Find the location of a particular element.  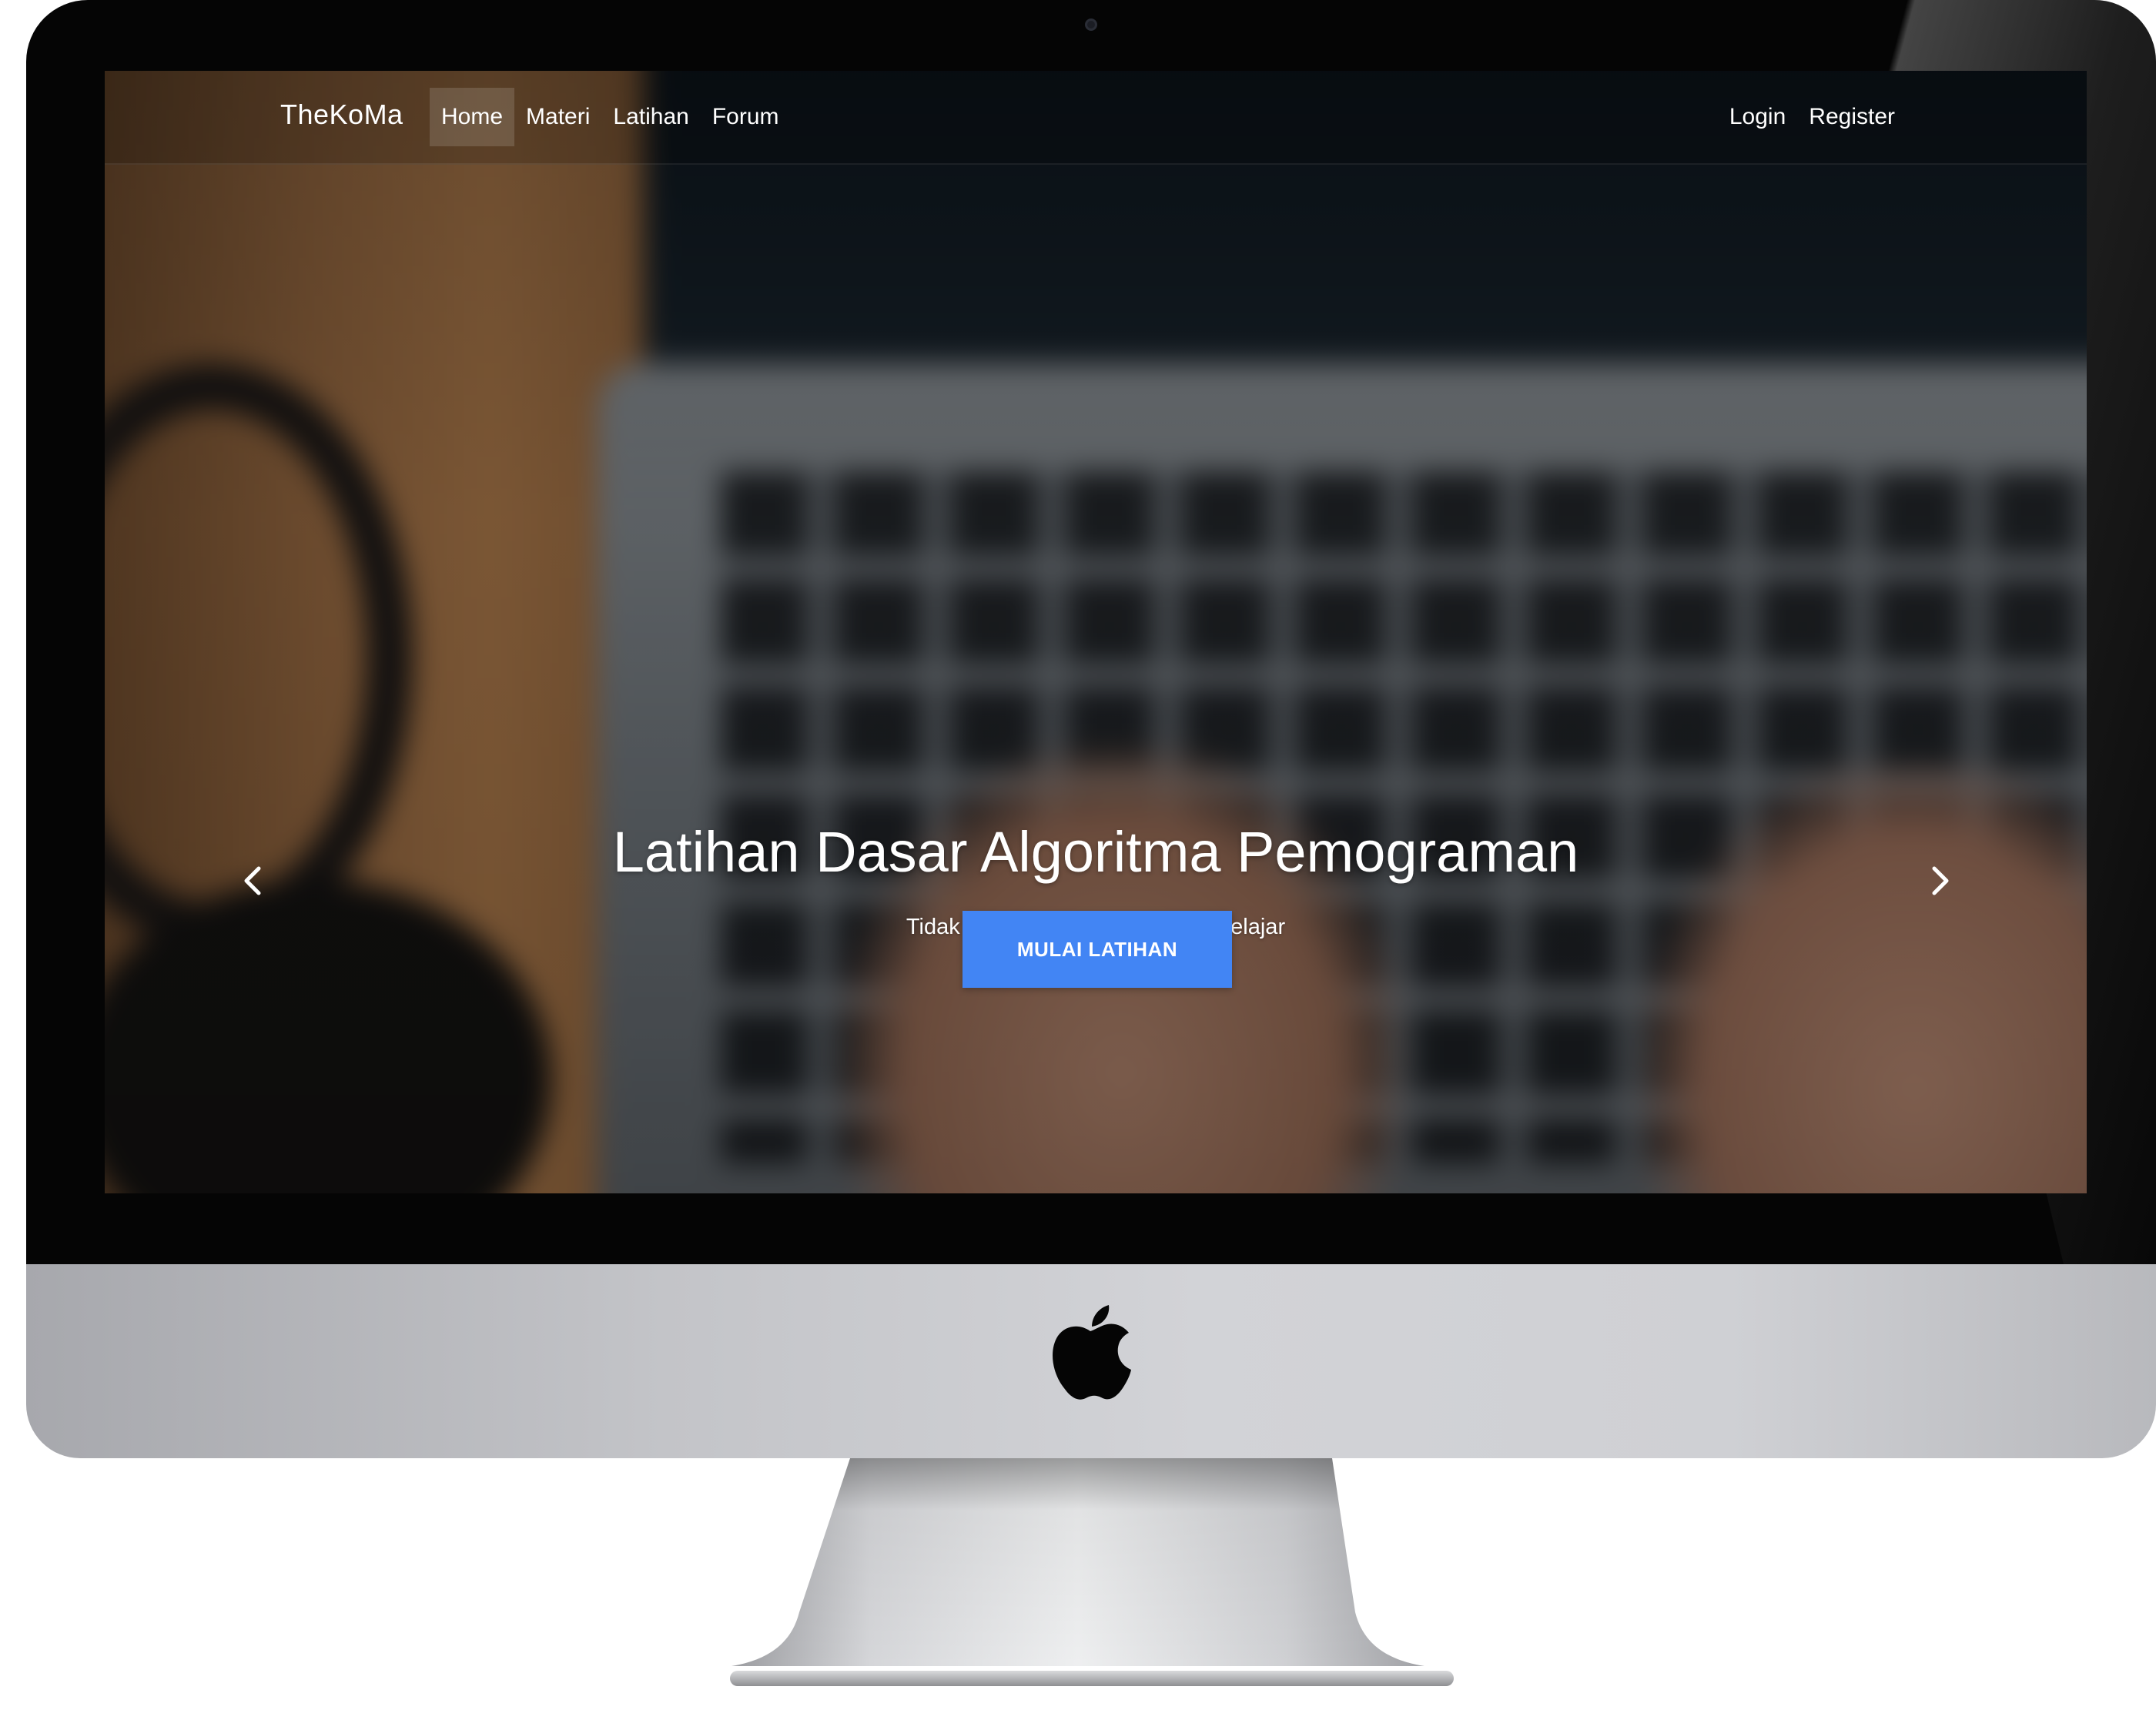

nav-auth-links: Login Register is located at coordinates (1812, 117).